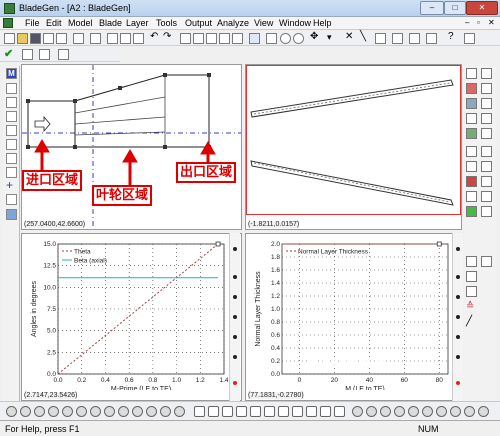 The height and width of the screenshot is (436, 500). What do you see at coordinates (486, 196) in the screenshot?
I see `view-18-icon` at bounding box center [486, 196].